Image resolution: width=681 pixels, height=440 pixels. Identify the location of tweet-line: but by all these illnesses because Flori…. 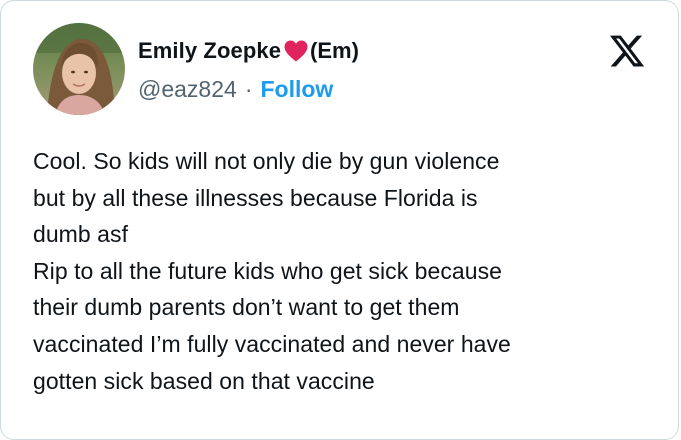
(255, 197).